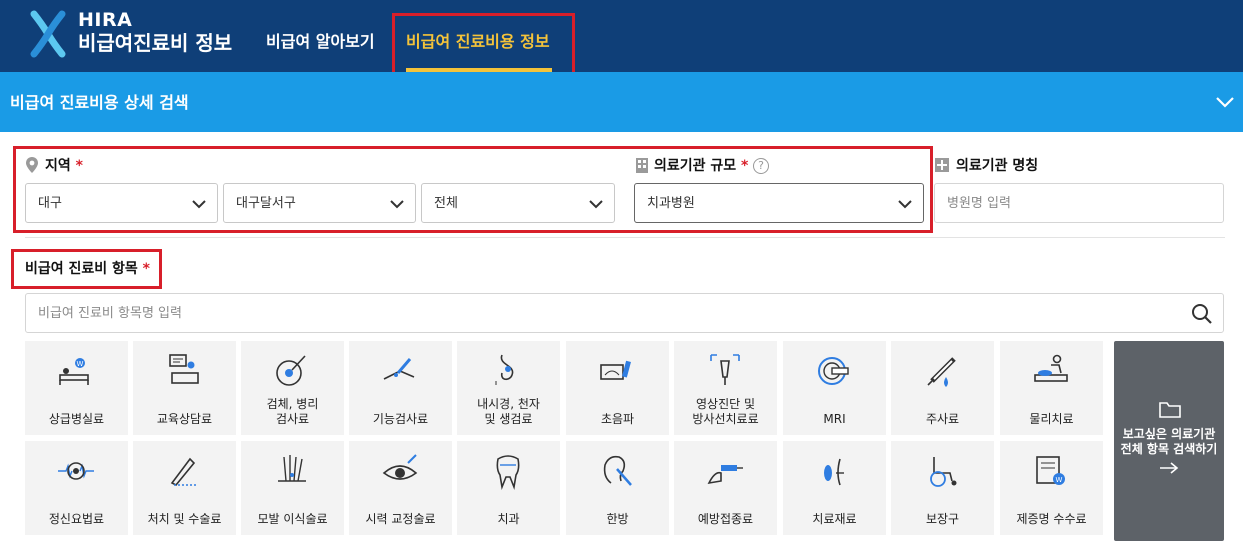 The image size is (1243, 555). I want to click on category-tile-radiology: 영상진단 및 방사선치료료, so click(725, 388).